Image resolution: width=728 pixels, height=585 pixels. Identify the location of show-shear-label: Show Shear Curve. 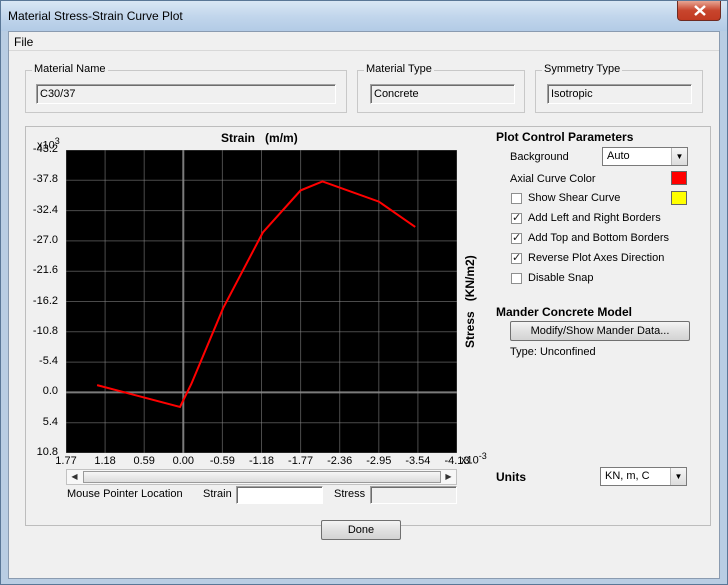
(574, 198).